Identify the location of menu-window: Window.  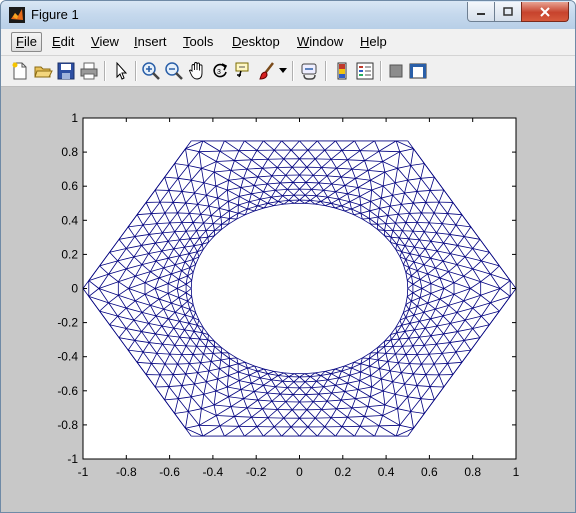
(320, 42).